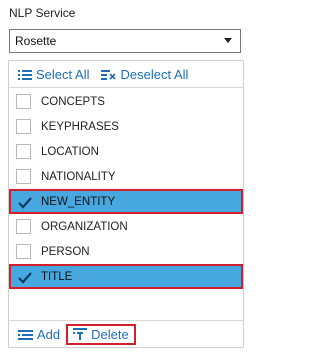 The height and width of the screenshot is (357, 320). I want to click on deselect-all-icon, so click(109, 74).